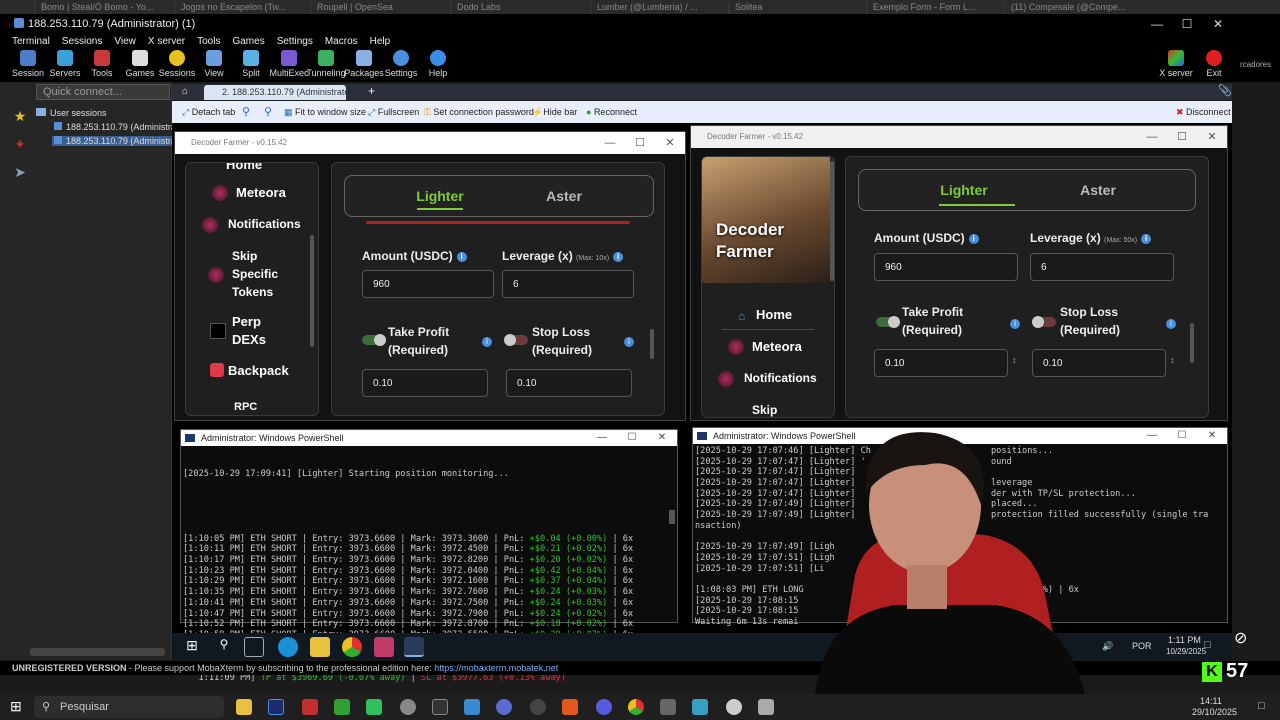  I want to click on stop-loss-input: 0.10, so click(1099, 363).